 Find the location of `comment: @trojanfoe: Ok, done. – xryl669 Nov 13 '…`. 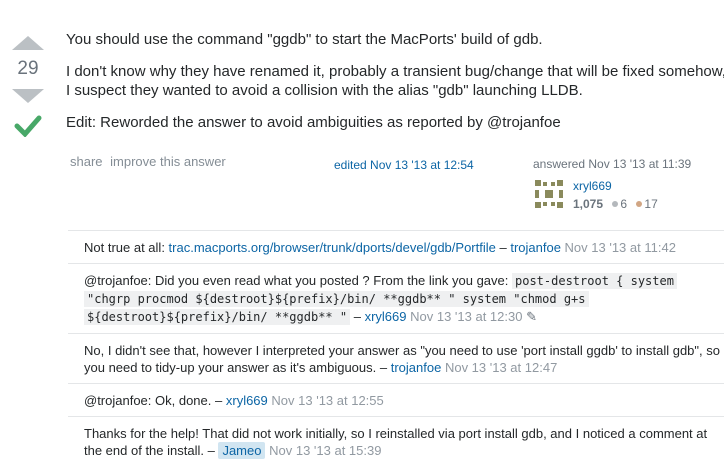

comment: @trojanfoe: Ok, done. – xryl669 Nov 13 '… is located at coordinates (396, 399).